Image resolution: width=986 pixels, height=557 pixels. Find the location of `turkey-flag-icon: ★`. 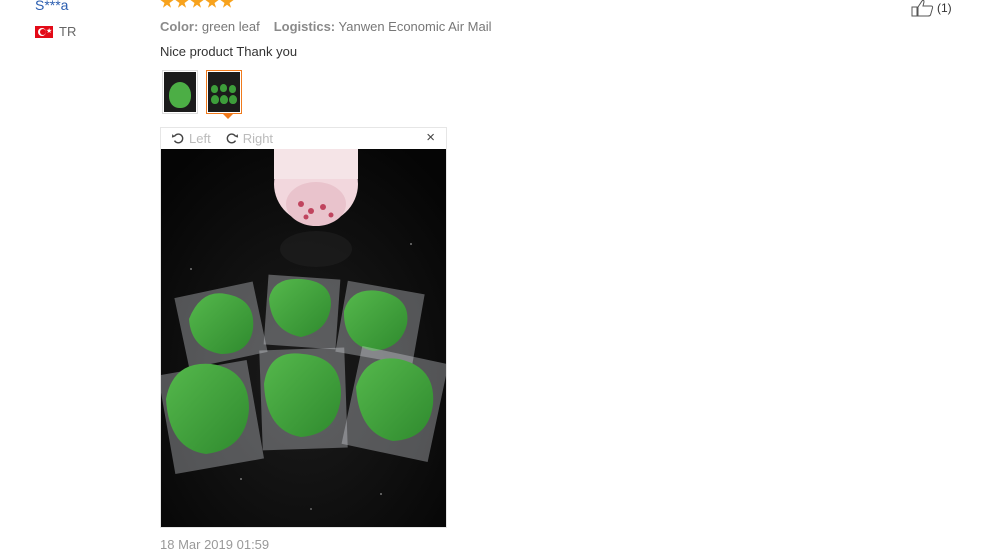

turkey-flag-icon: ★ is located at coordinates (44, 31).